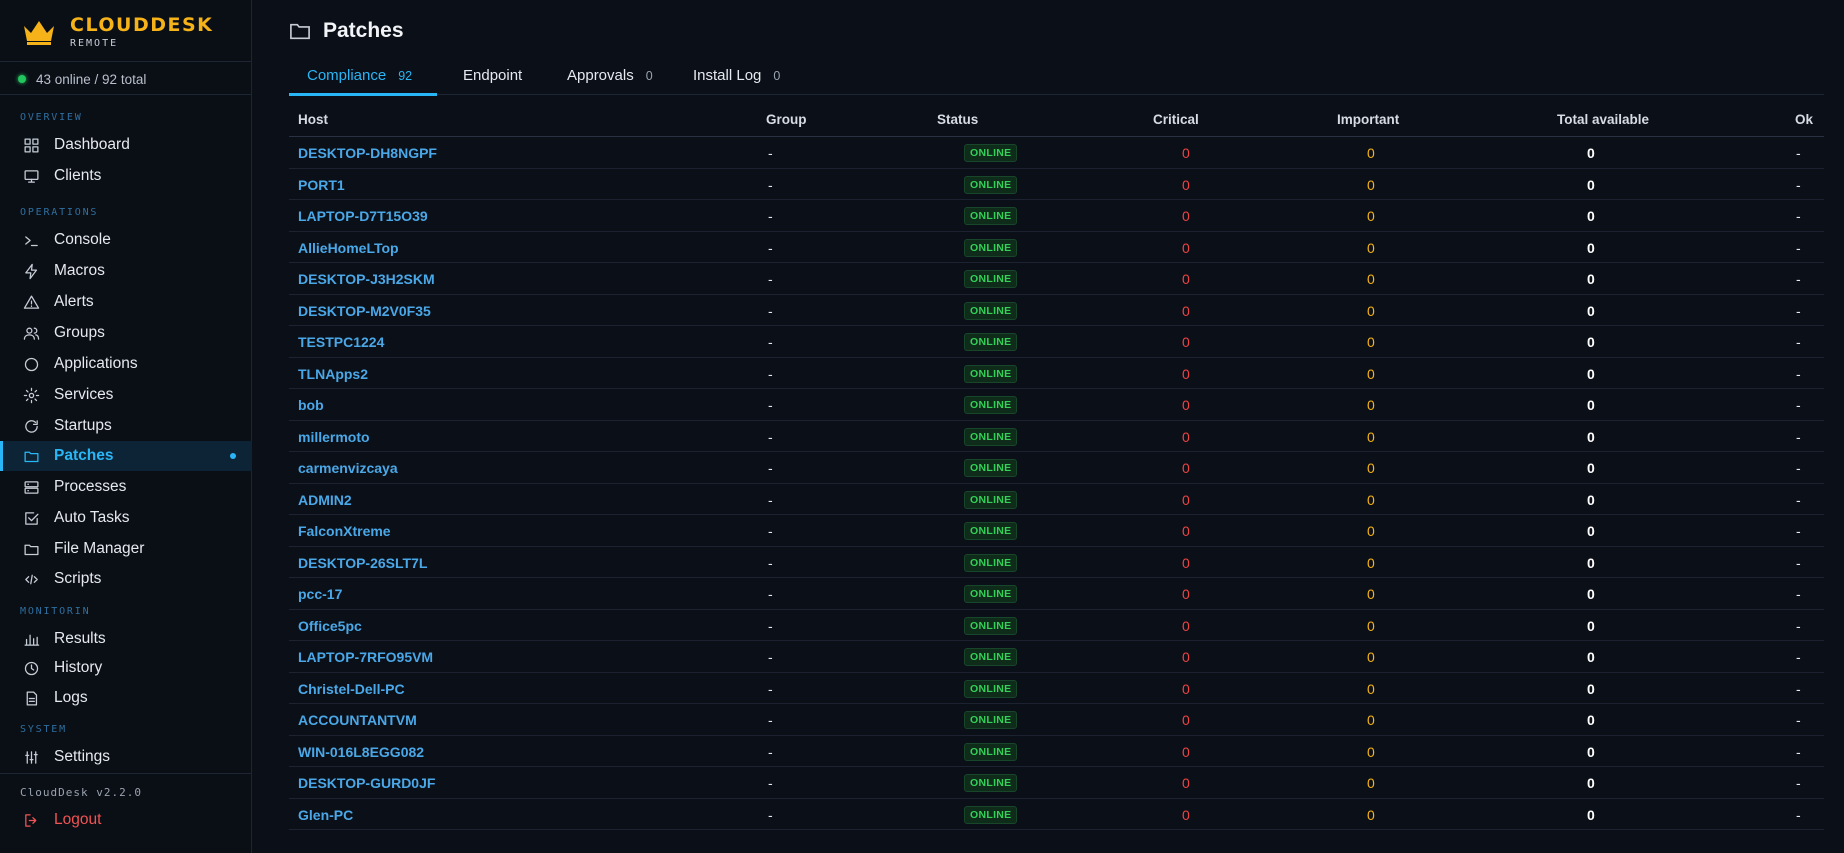 The height and width of the screenshot is (853, 1844). What do you see at coordinates (1056, 436) in the screenshot?
I see `table-row: millermoto - ONLINE 0 0 0 -` at bounding box center [1056, 436].